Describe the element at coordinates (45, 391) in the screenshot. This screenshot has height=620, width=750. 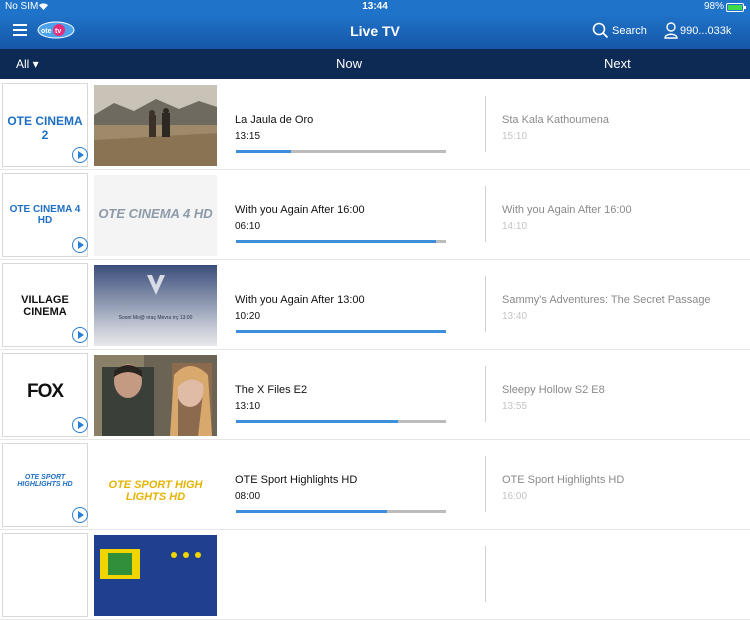
I see `channel-logo: FOX` at that location.